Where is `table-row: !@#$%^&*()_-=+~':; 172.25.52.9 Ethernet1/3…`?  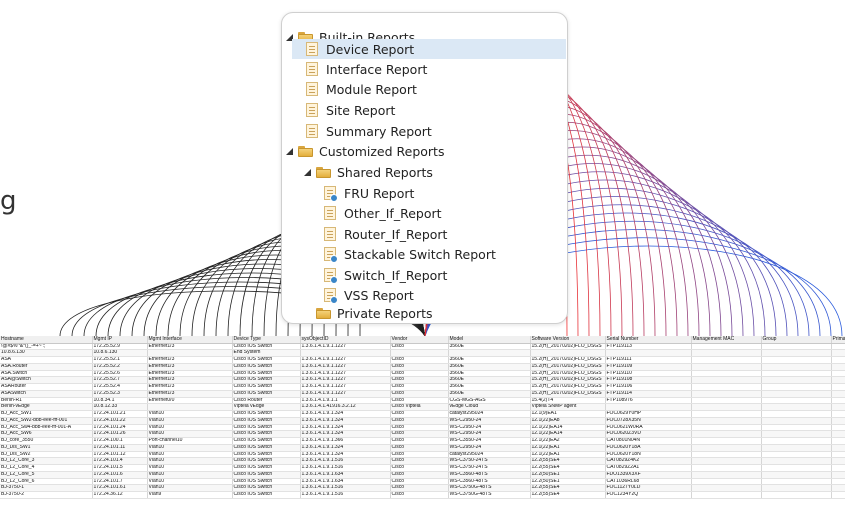
table-row: !@#$%^&*()_-=+~':; 172.25.52.9 Ethernet1/3… is located at coordinates (422, 347).